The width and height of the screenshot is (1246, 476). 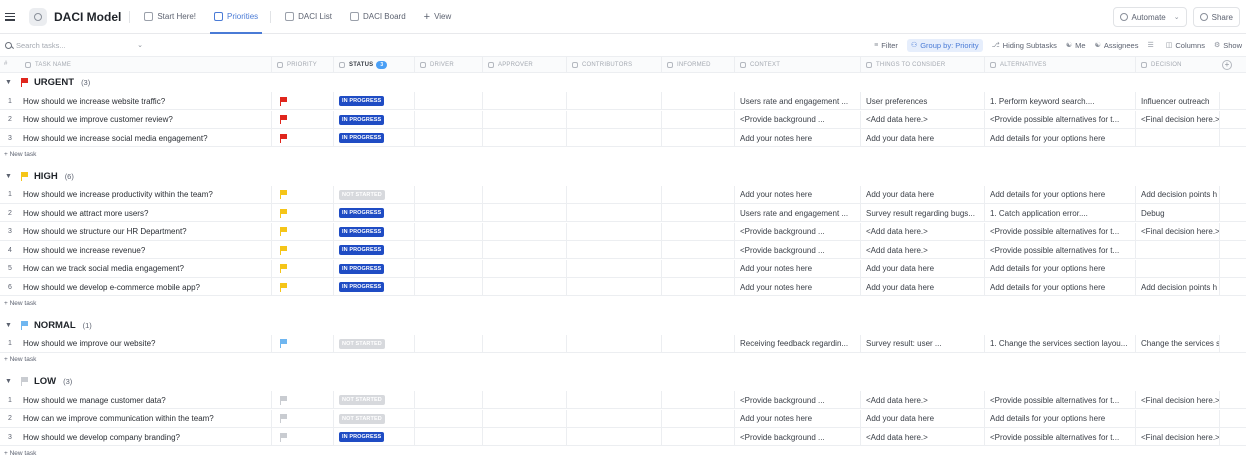 I want to click on show-button: ⚙ Show, so click(x=1228, y=45).